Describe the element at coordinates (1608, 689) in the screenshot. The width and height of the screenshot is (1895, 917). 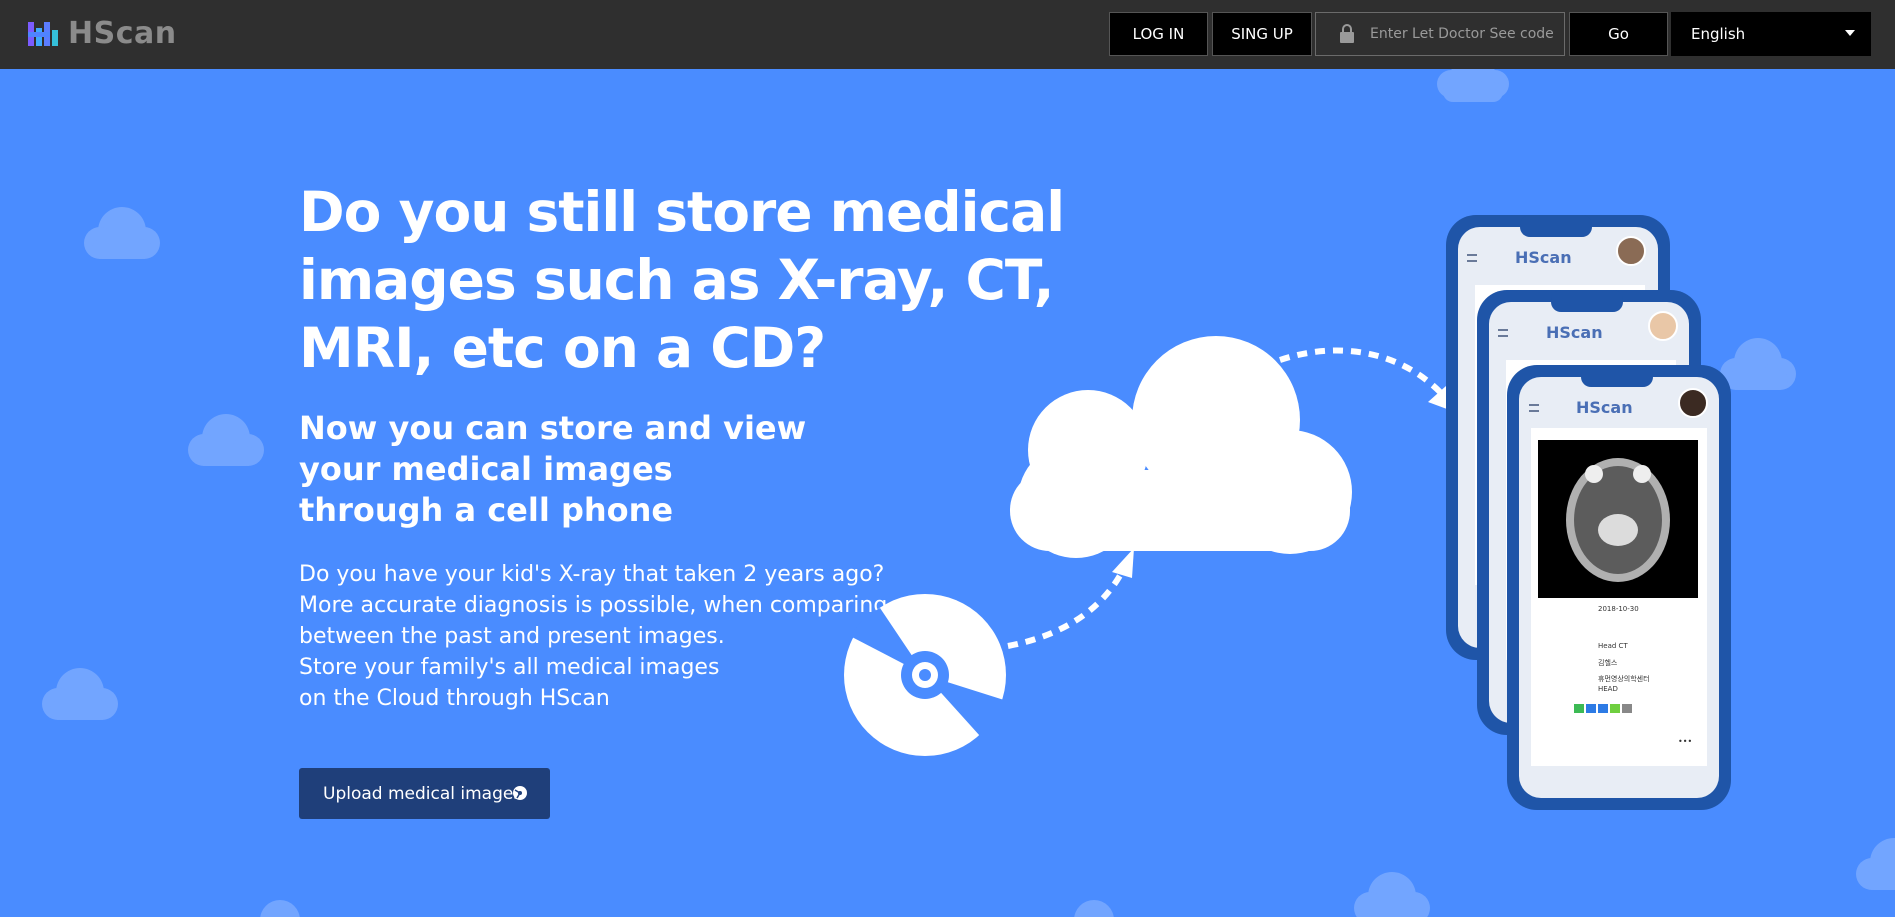
I see `phone-body-part: HEAD` at that location.